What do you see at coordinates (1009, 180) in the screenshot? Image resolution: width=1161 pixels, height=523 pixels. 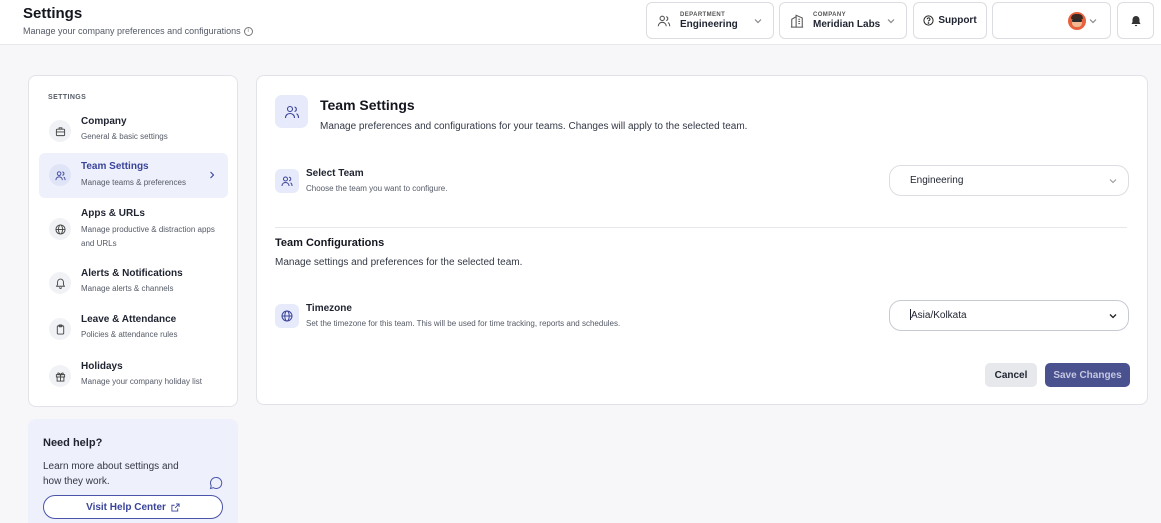 I see `team-select: Engineering` at bounding box center [1009, 180].